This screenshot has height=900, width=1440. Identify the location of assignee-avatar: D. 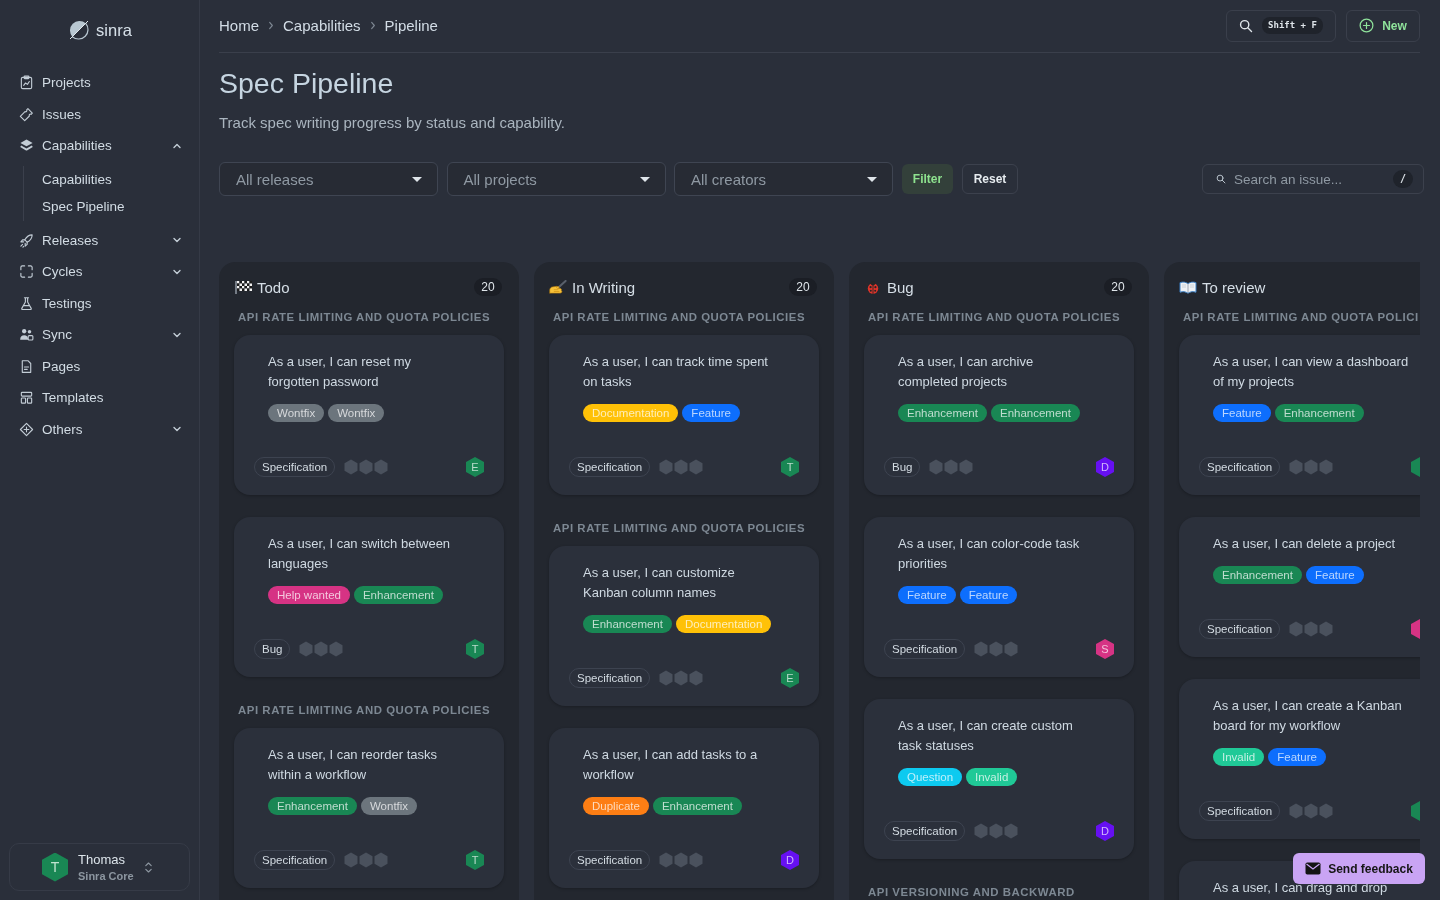
(1105, 467).